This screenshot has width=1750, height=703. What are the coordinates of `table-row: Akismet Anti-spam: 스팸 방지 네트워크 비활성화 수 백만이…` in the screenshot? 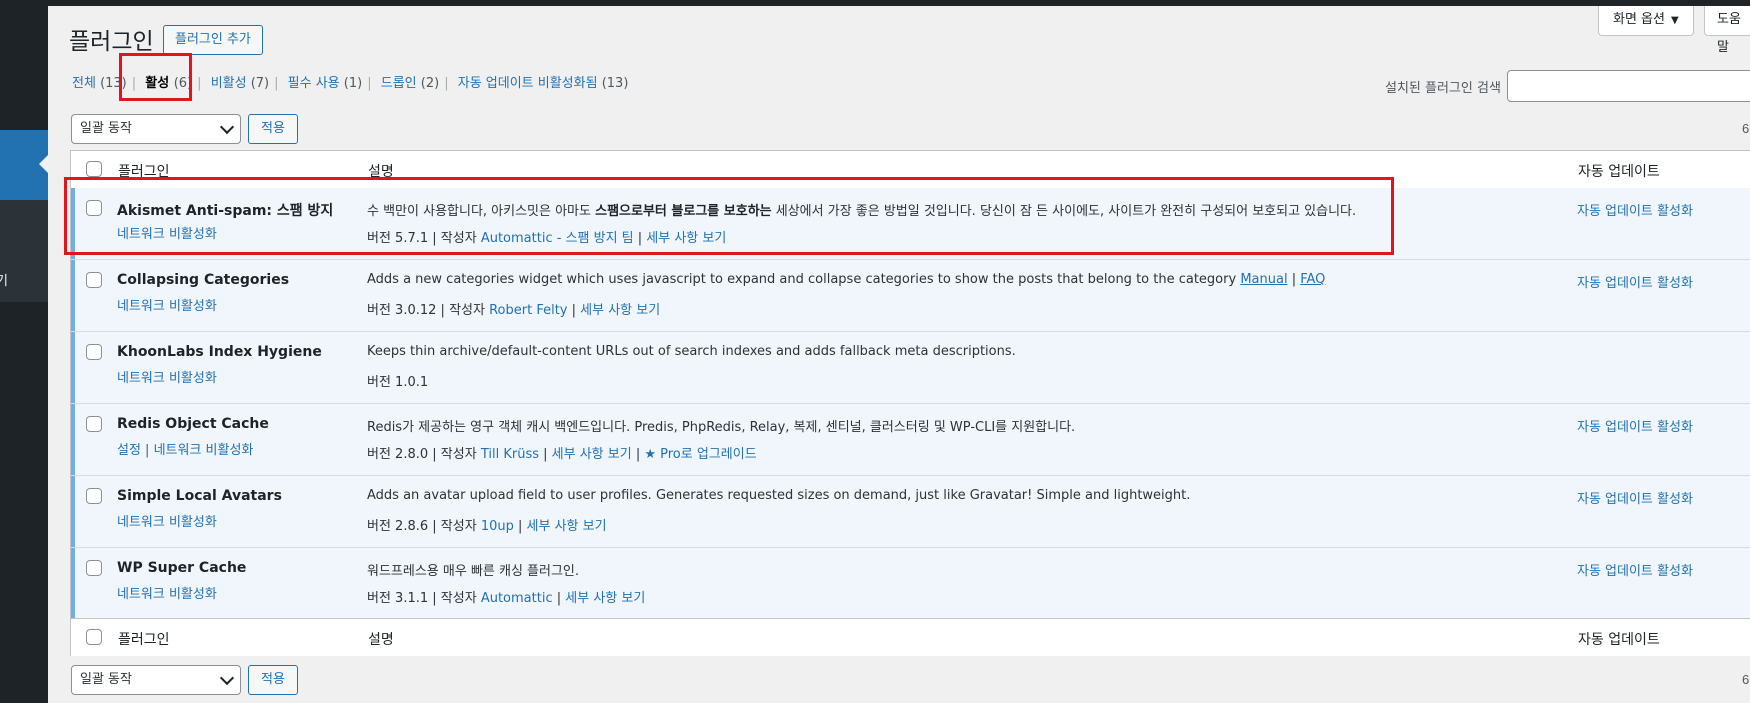 It's located at (910, 224).